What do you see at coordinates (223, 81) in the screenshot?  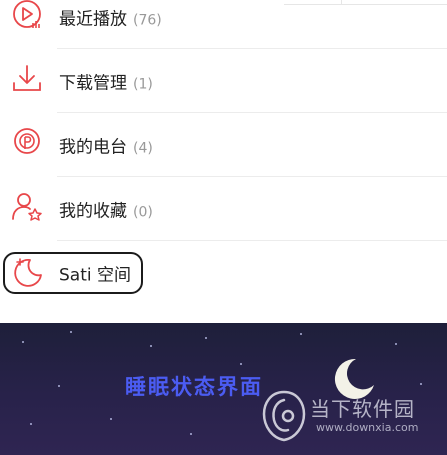 I see `menu-item-download: 下载管理 (1)` at bounding box center [223, 81].